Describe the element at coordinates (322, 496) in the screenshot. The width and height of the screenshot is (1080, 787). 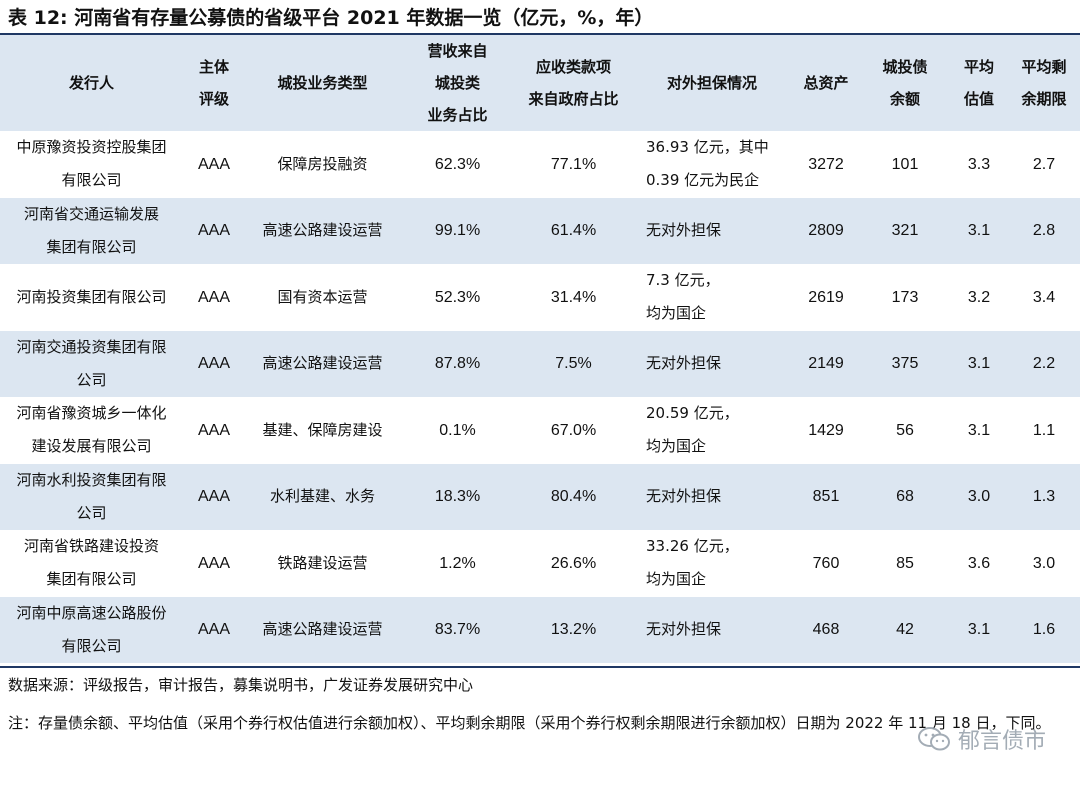
I see `business-type-cell: 水利基建、水务` at that location.